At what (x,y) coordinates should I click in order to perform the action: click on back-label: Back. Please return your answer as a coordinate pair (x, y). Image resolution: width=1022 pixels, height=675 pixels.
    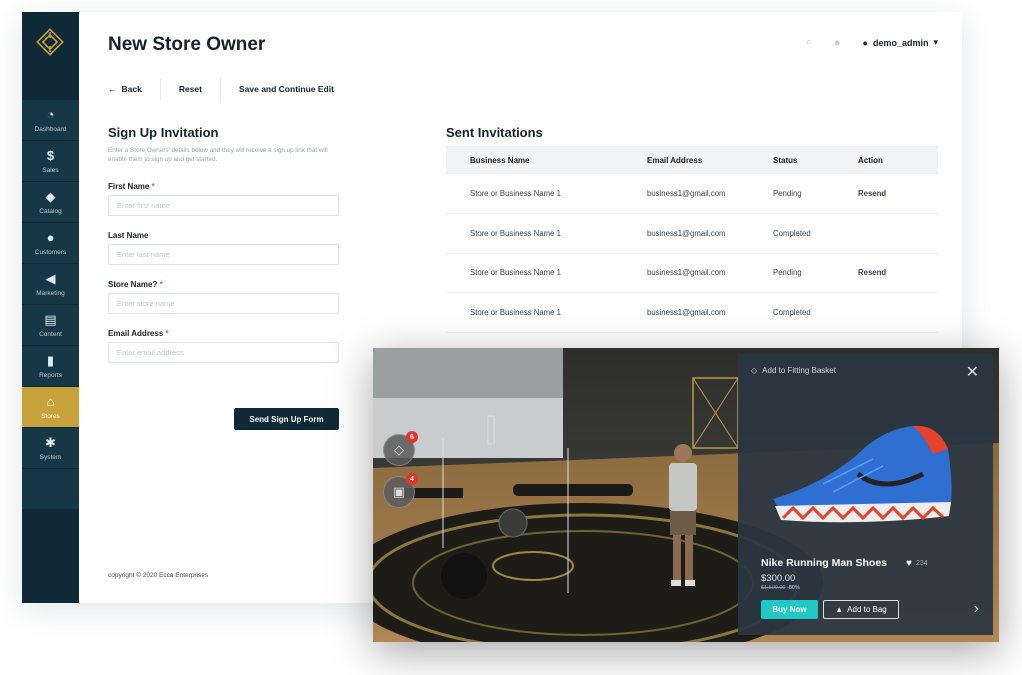
    Looking at the image, I should click on (131, 89).